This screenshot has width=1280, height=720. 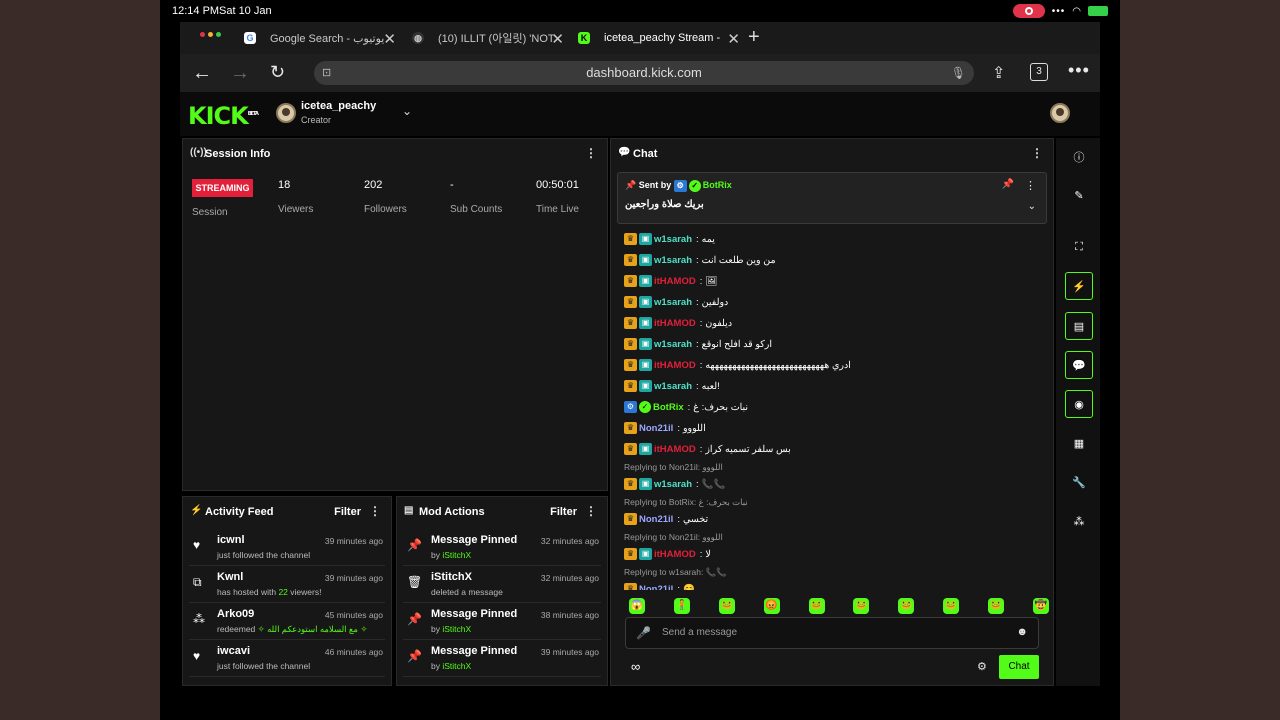 What do you see at coordinates (637, 606) in the screenshot?
I see `emote-button: 😱` at bounding box center [637, 606].